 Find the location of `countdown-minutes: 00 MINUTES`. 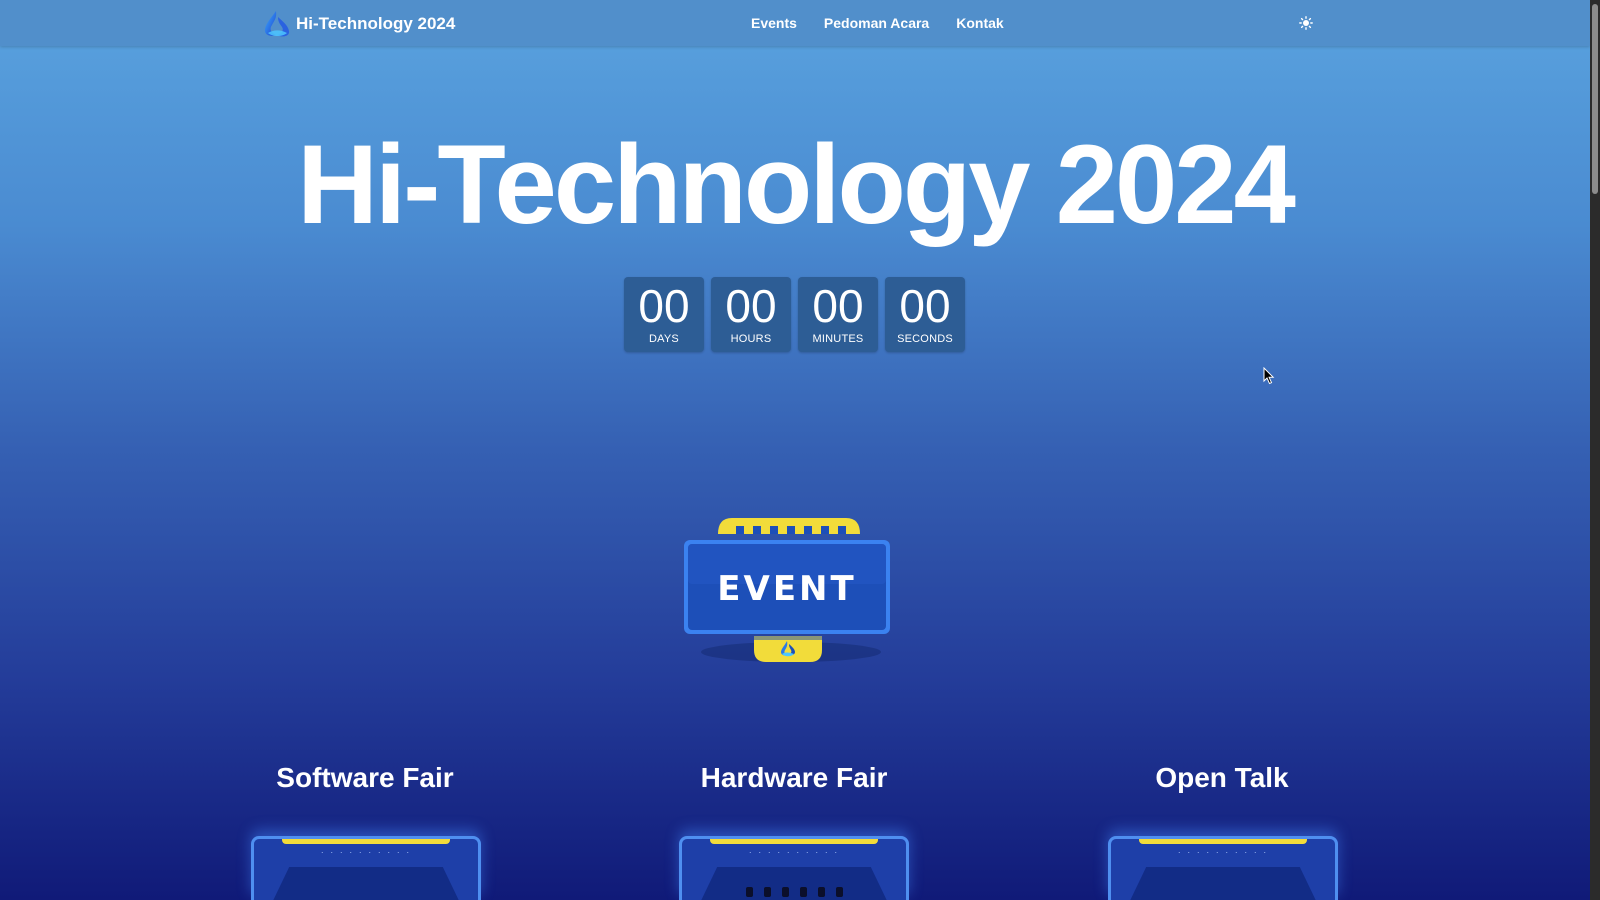

countdown-minutes: 00 MINUTES is located at coordinates (838, 314).